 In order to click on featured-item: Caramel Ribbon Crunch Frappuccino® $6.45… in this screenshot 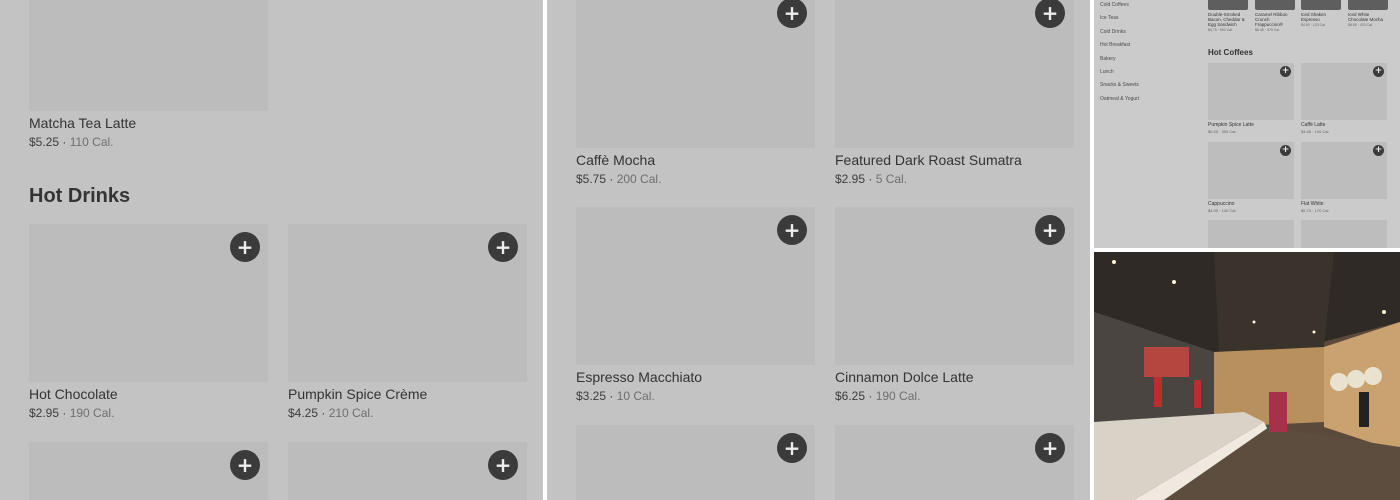, I will do `click(1275, 16)`.